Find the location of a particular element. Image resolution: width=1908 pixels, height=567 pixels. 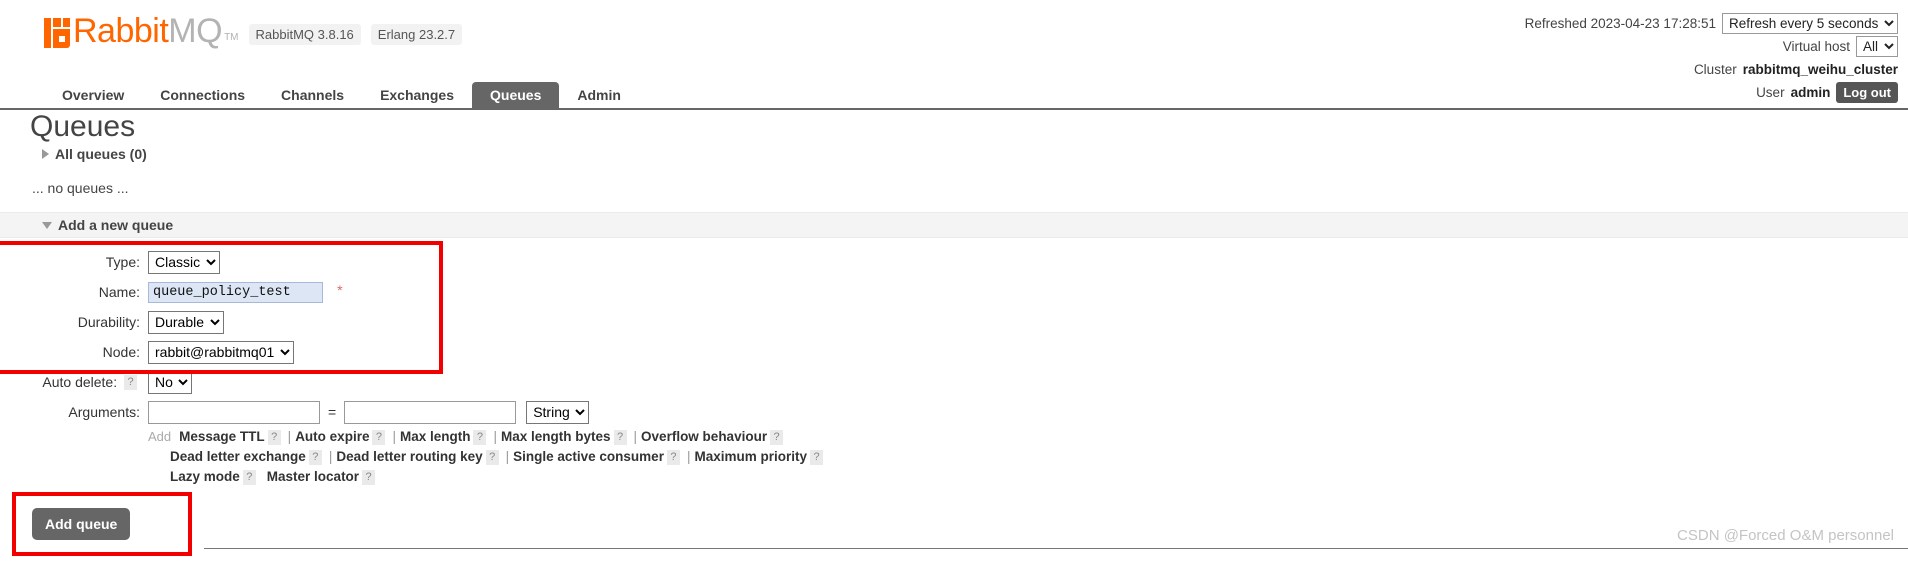

durability-field: Durable is located at coordinates (186, 322).